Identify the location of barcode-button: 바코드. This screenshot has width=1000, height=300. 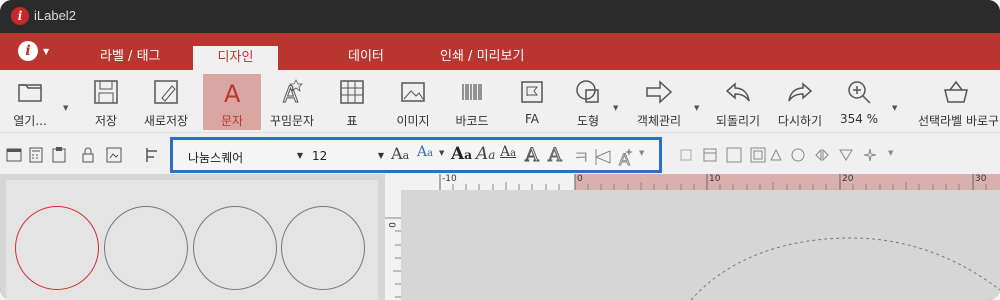
(472, 102).